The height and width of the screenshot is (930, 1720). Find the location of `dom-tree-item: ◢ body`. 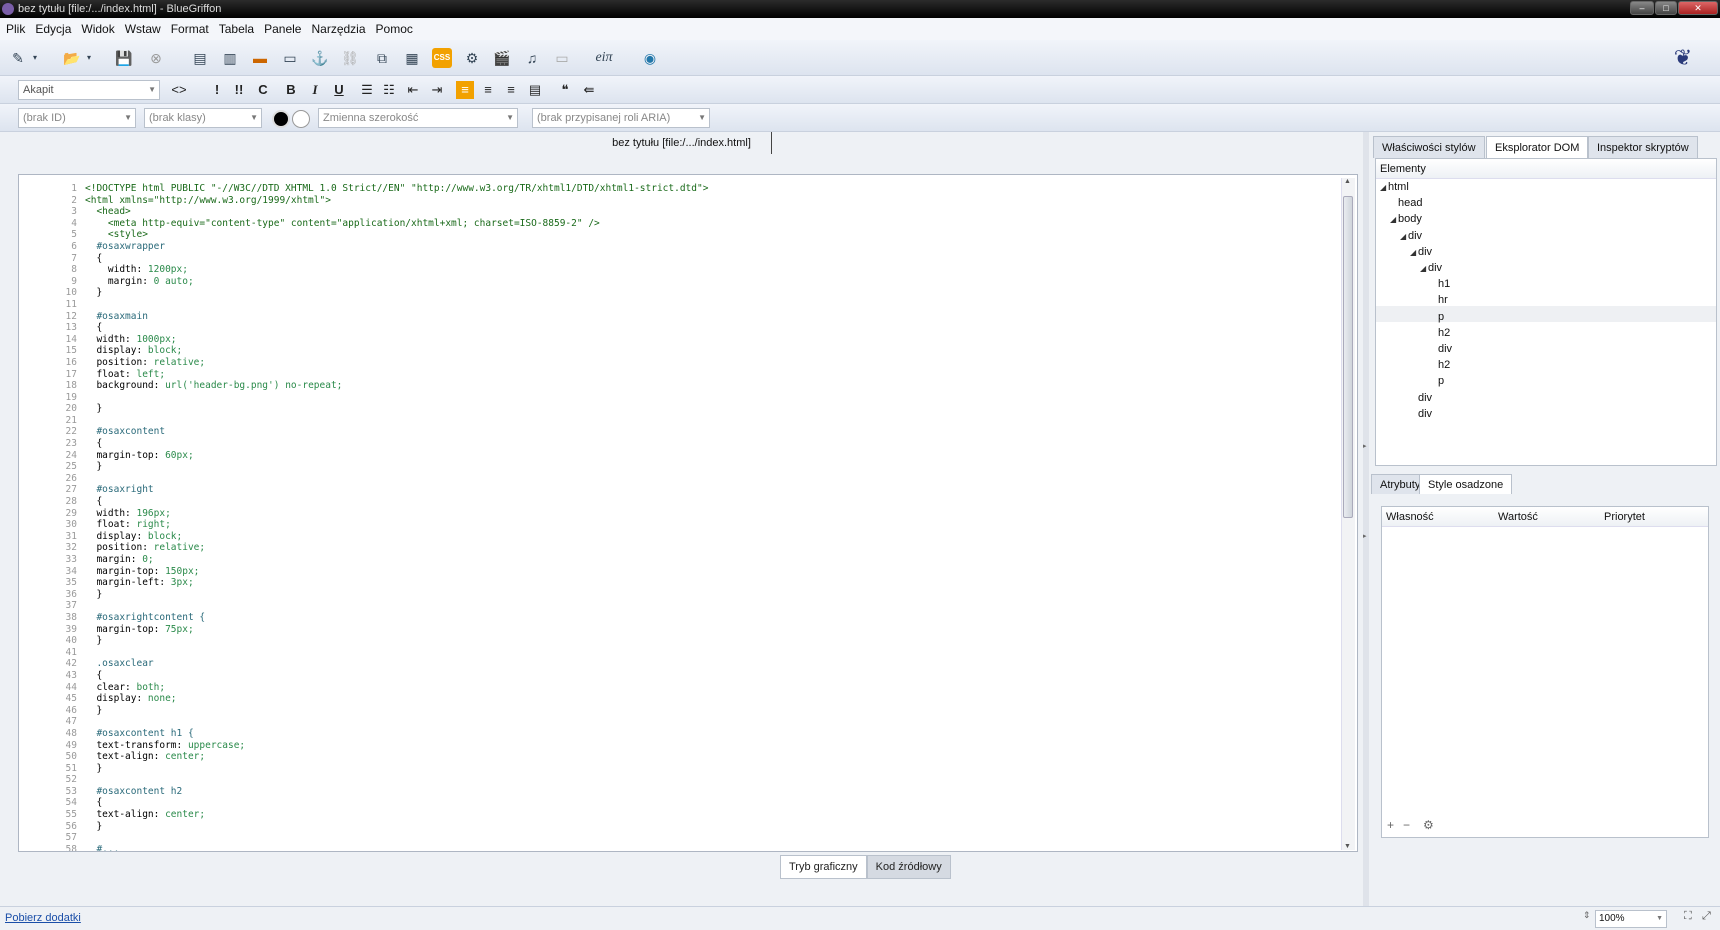

dom-tree-item: ◢ body is located at coordinates (1406, 219).